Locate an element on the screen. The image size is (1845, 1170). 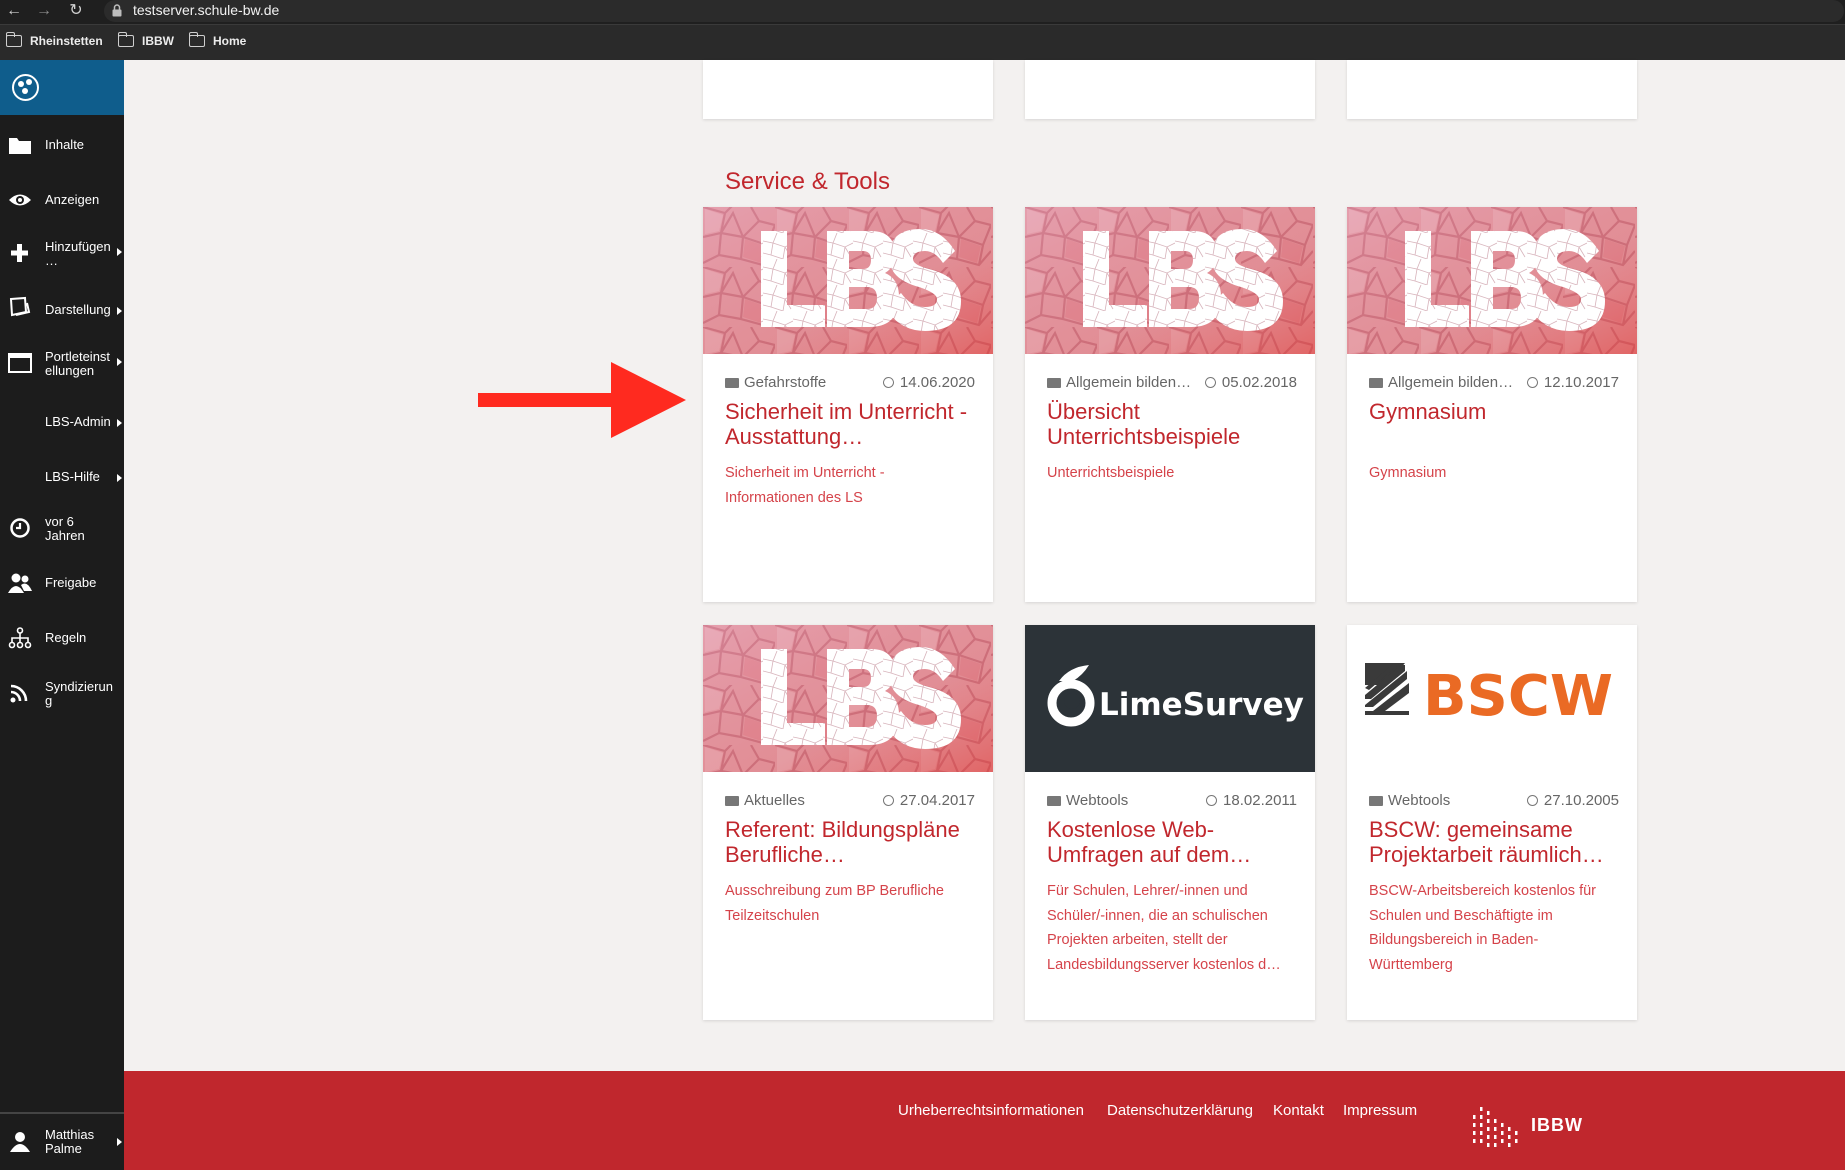
toolbar-item-label: Freigabe is located at coordinates (71, 582).